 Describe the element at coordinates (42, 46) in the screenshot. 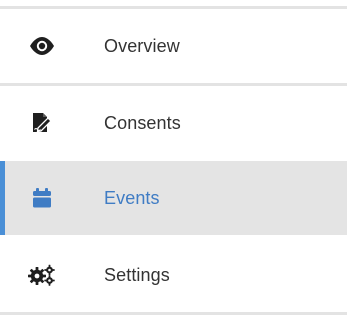

I see `eye-icon` at that location.